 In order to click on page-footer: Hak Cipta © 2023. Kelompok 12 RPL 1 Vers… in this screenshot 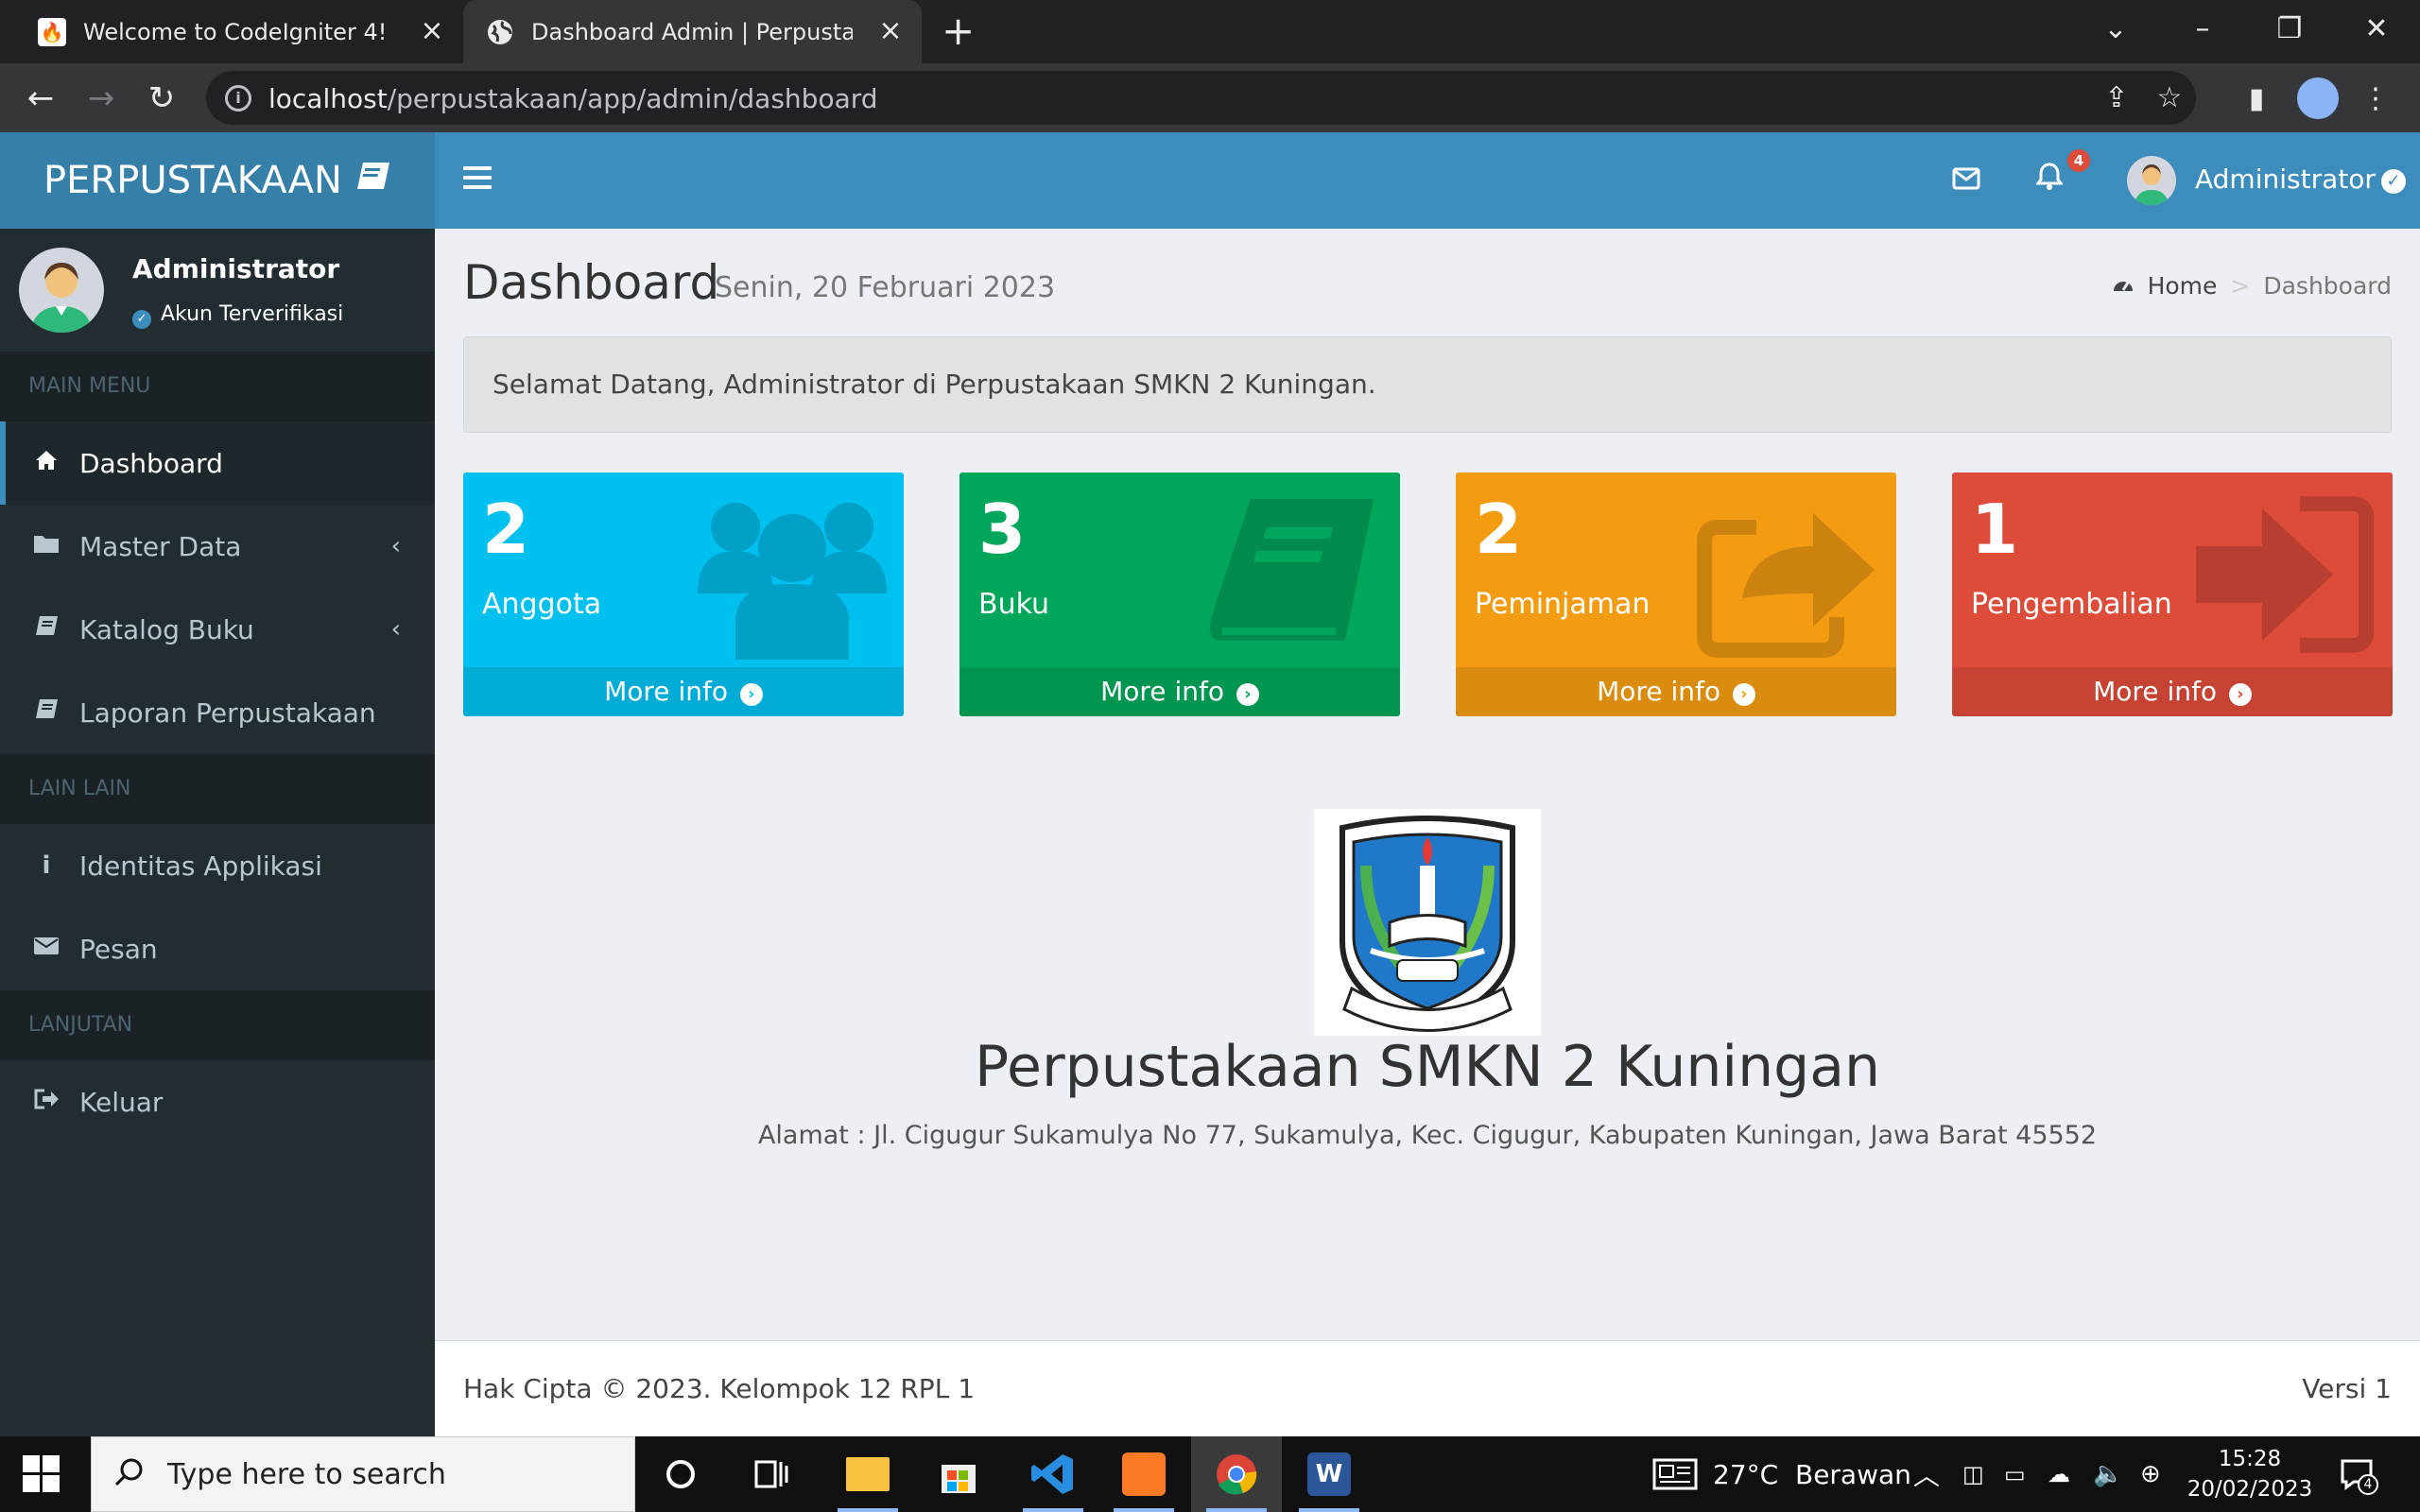, I will do `click(1427, 1388)`.